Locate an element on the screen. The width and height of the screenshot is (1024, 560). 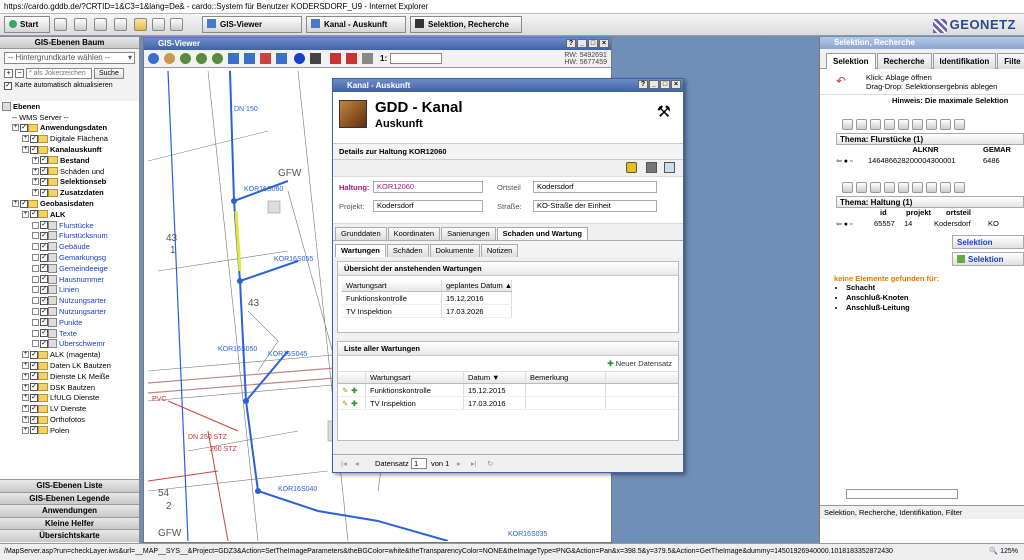
layer-search-button: Suche is located at coordinates (109, 73).